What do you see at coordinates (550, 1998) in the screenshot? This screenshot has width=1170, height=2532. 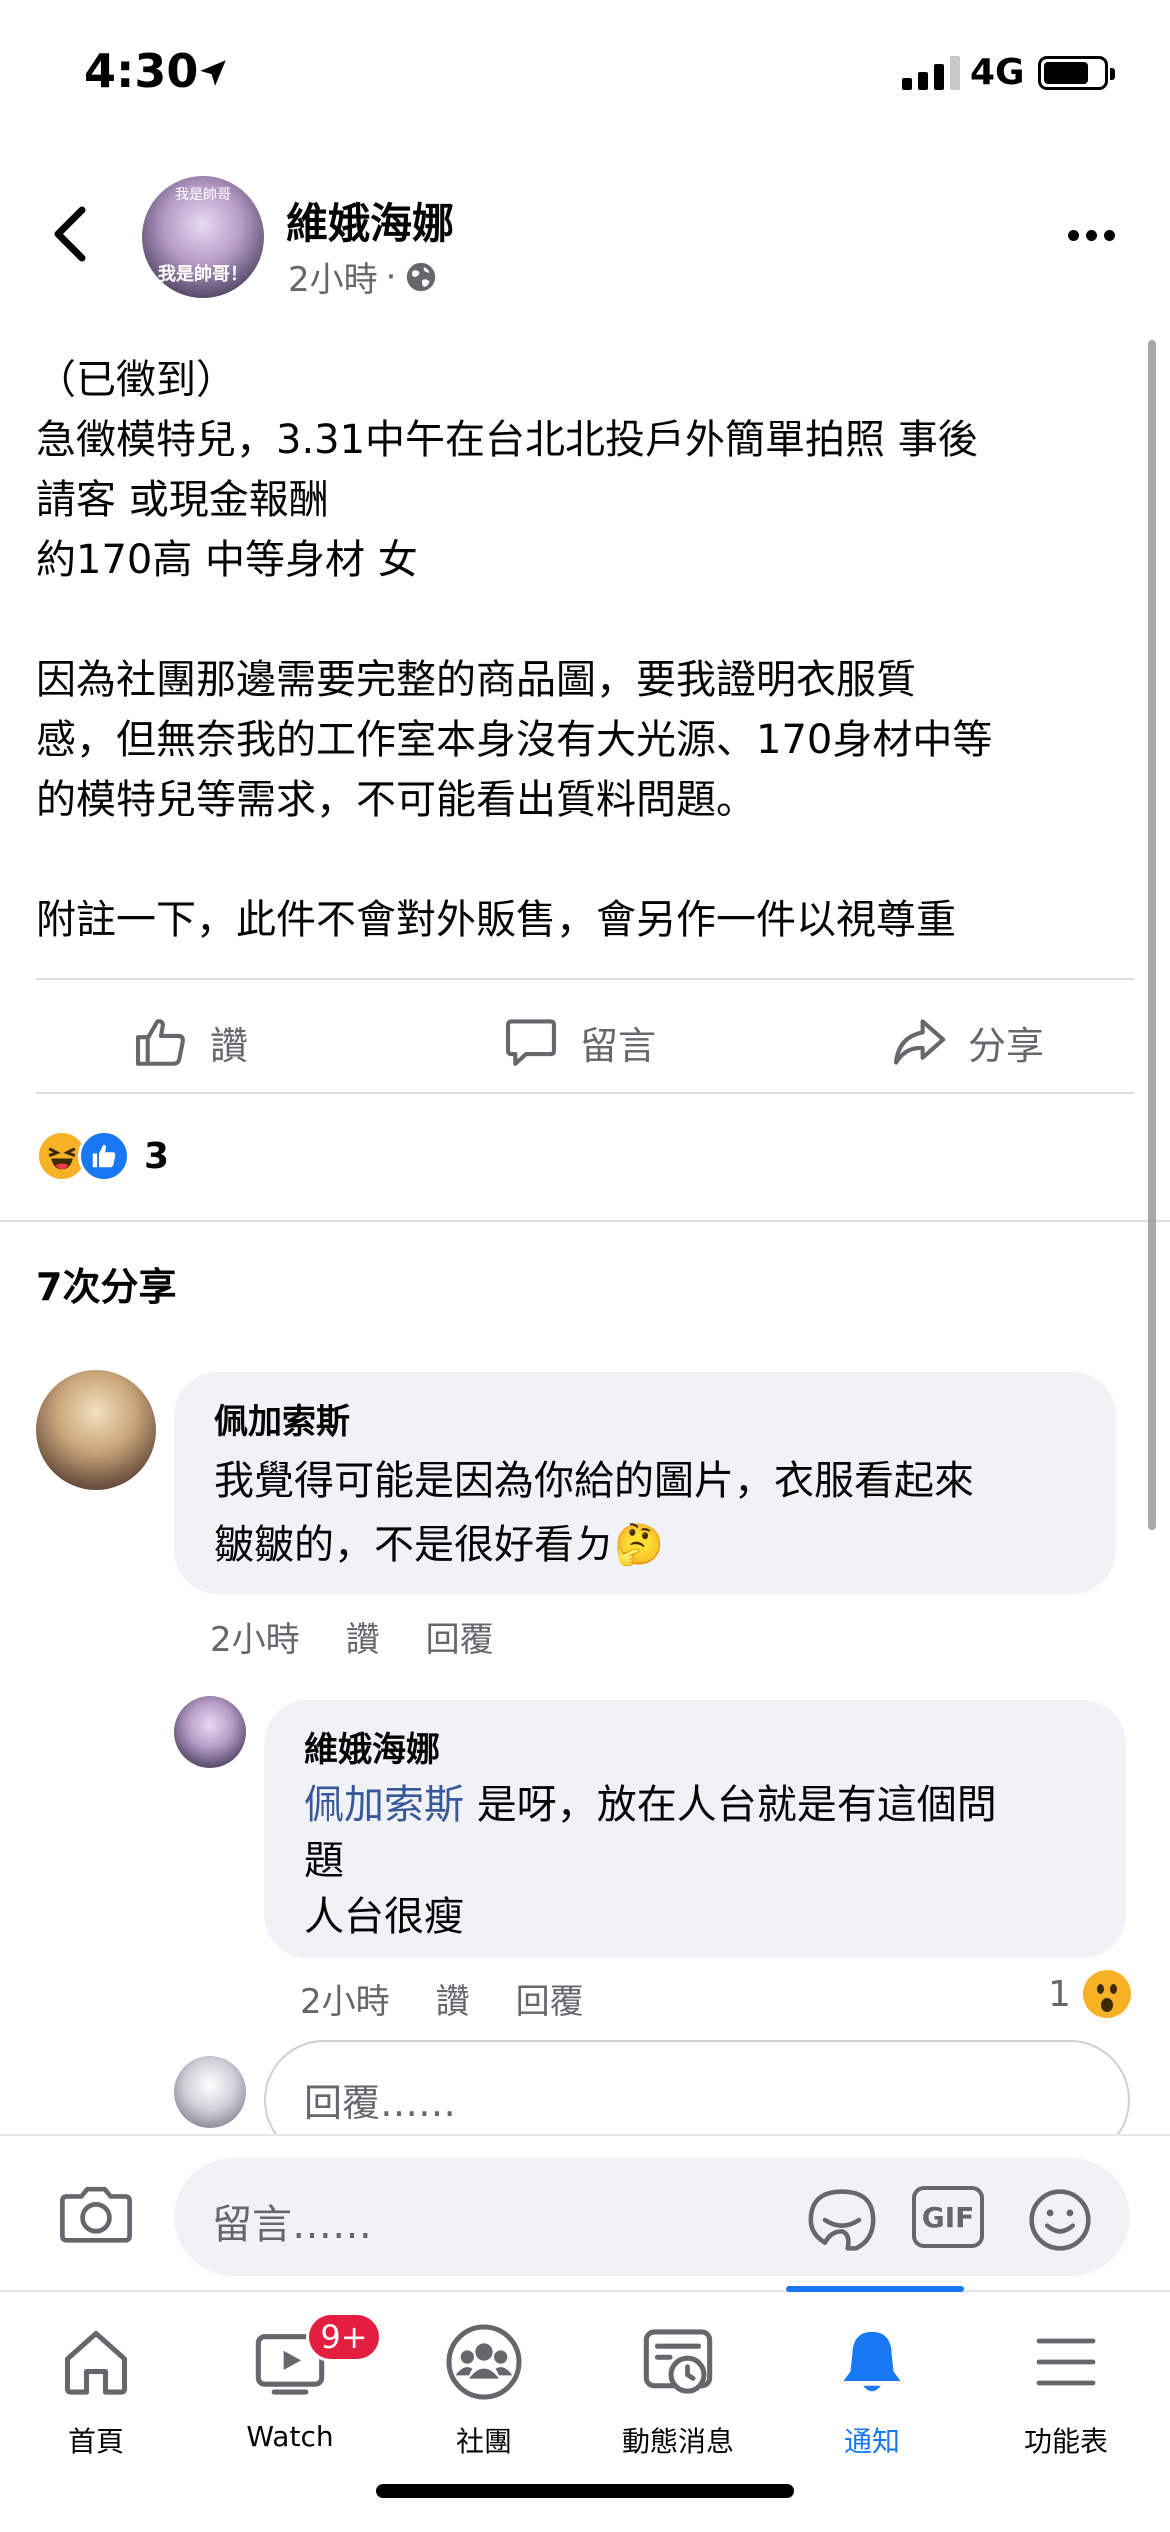 I see `reply-reply-link: 回覆` at bounding box center [550, 1998].